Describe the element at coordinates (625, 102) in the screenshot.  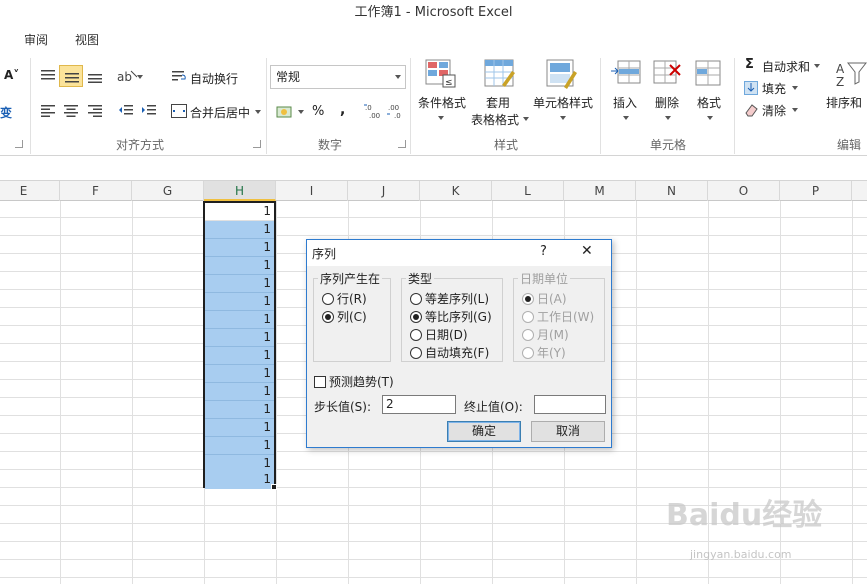
I see `insert-button: 插入` at that location.